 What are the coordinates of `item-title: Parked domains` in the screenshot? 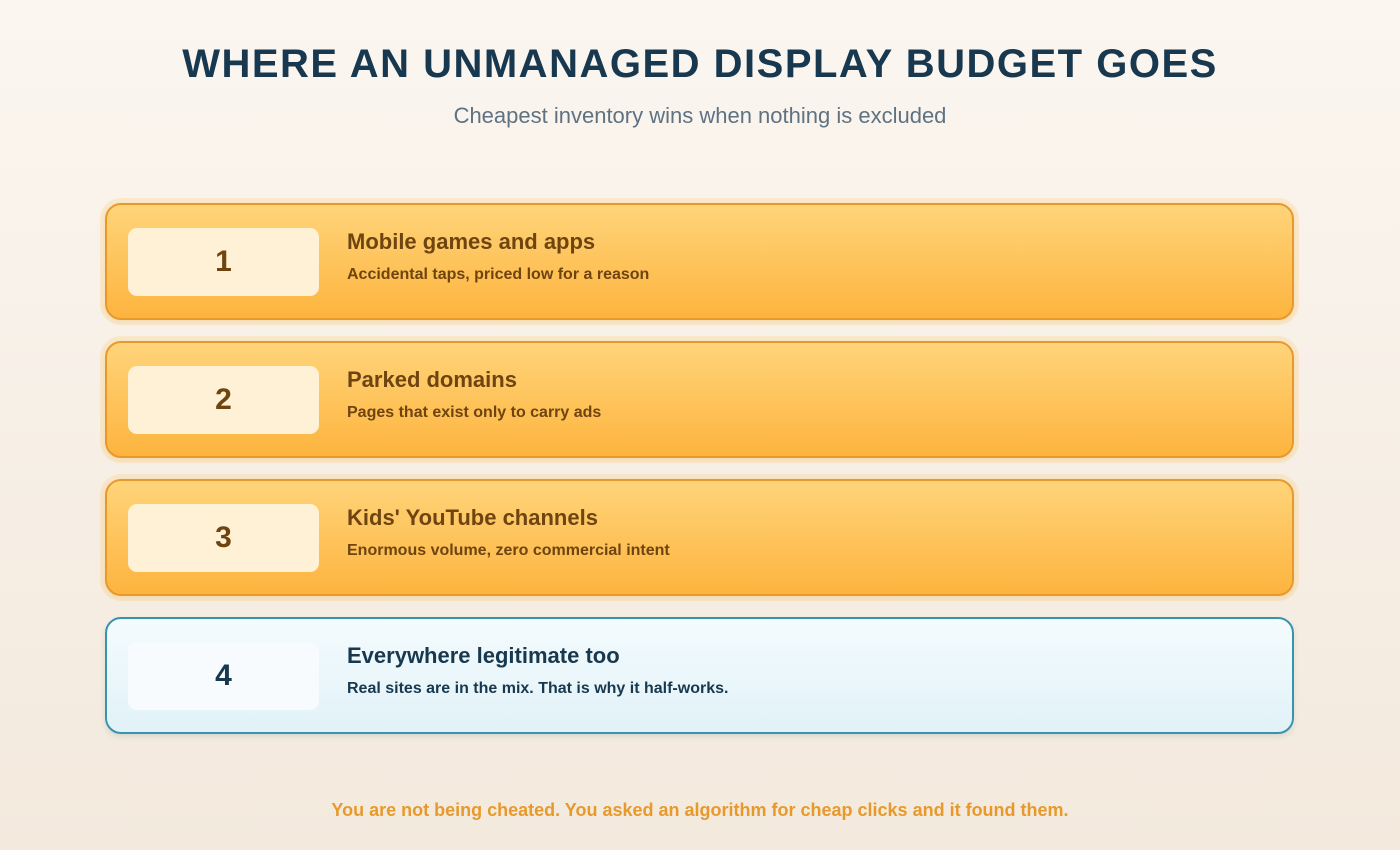 It's located at (432, 379).